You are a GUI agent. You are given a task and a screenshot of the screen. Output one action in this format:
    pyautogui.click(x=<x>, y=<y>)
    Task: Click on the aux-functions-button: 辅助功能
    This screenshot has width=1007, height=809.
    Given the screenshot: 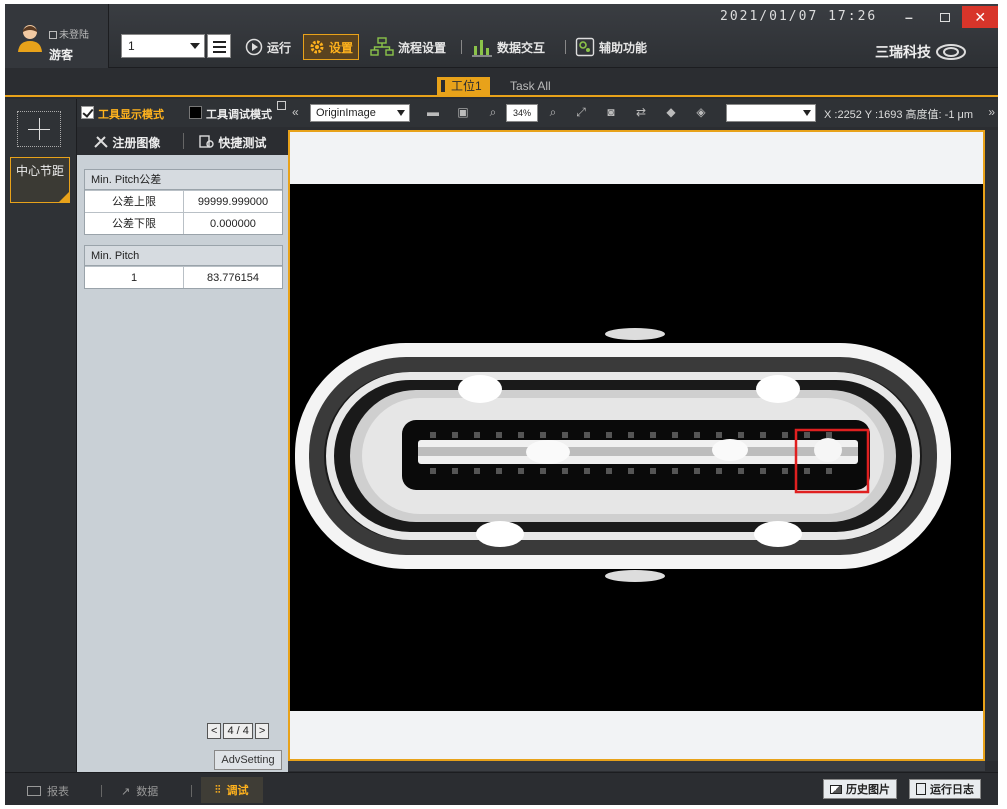 What is the action you would take?
    pyautogui.click(x=611, y=47)
    